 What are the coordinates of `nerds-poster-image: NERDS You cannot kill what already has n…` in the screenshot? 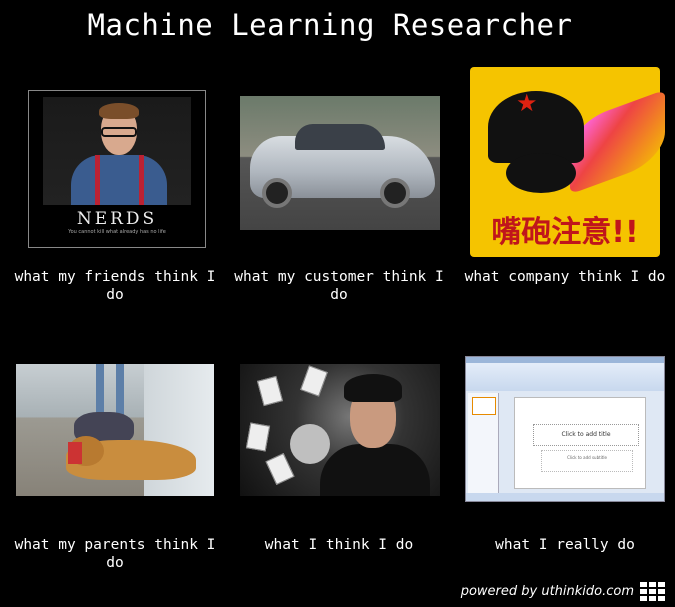 It's located at (117, 169).